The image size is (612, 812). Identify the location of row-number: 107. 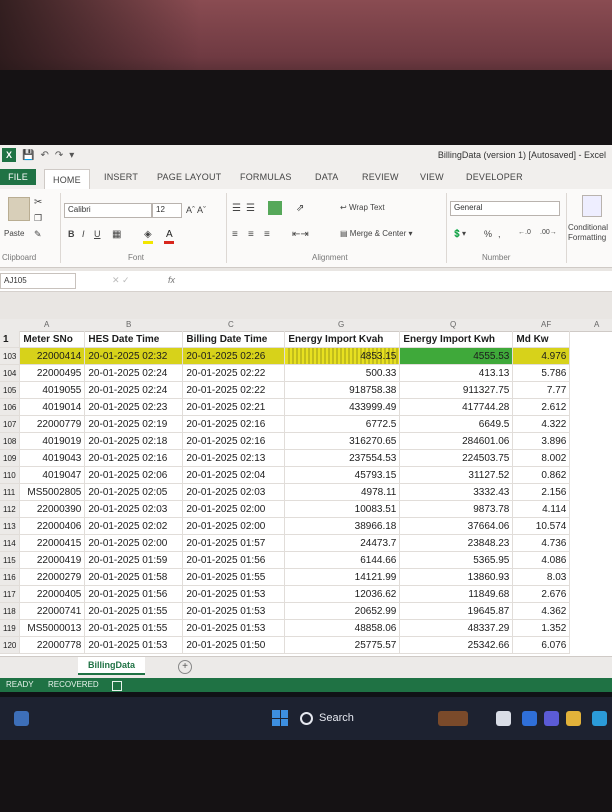
(10, 424).